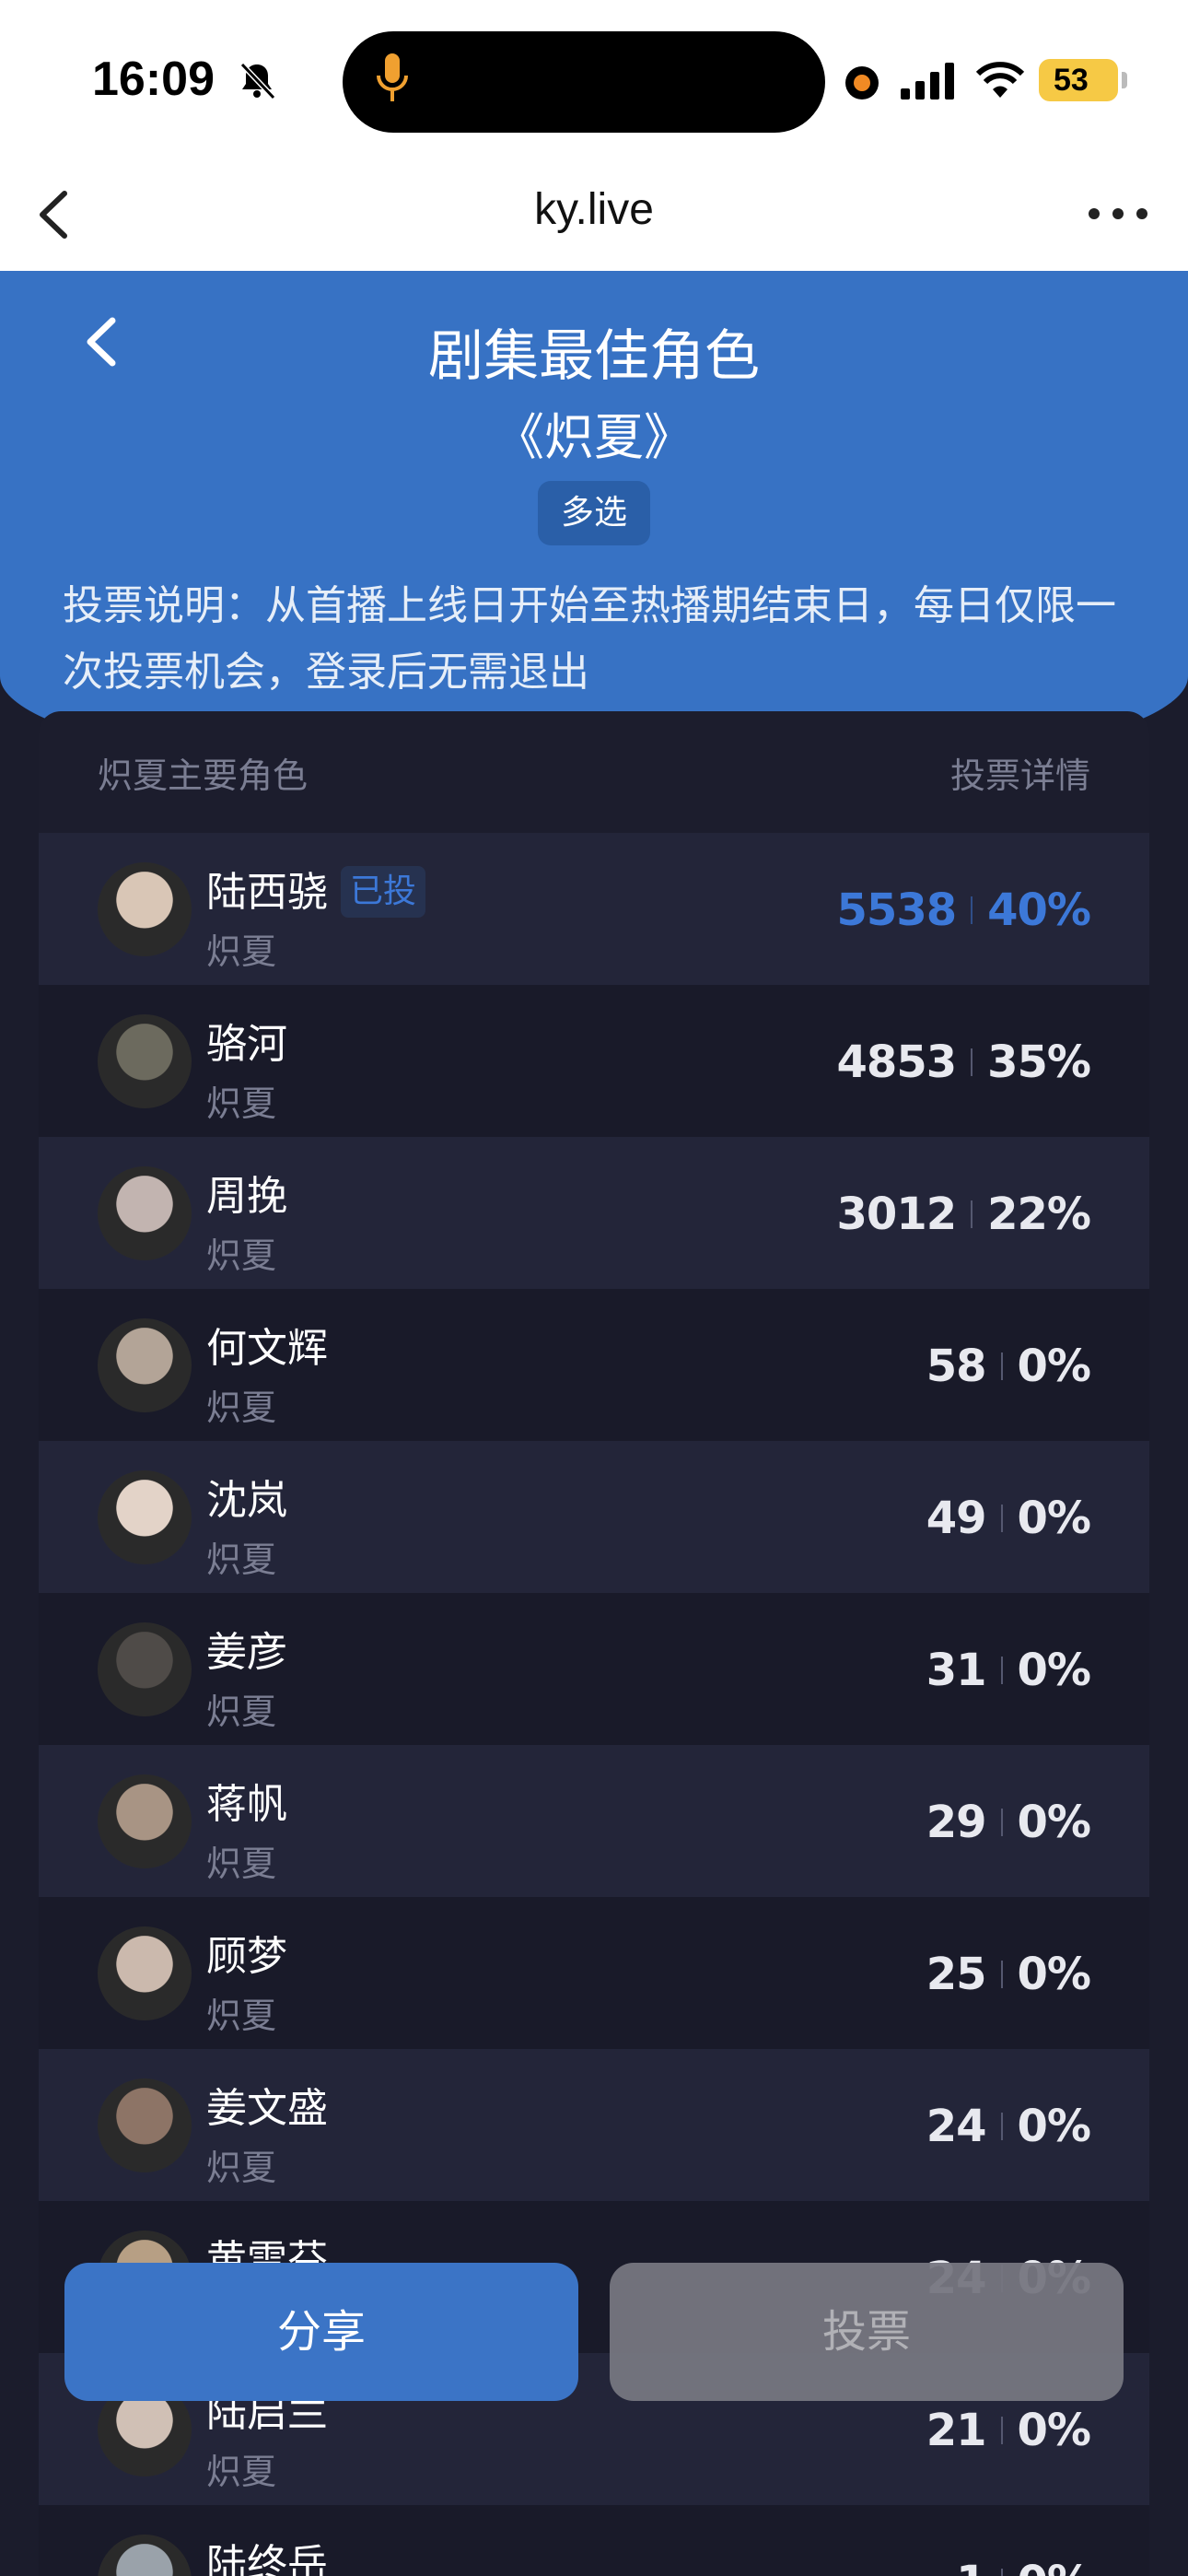  Describe the element at coordinates (897, 1062) in the screenshot. I see `vote-count: 4853` at that location.